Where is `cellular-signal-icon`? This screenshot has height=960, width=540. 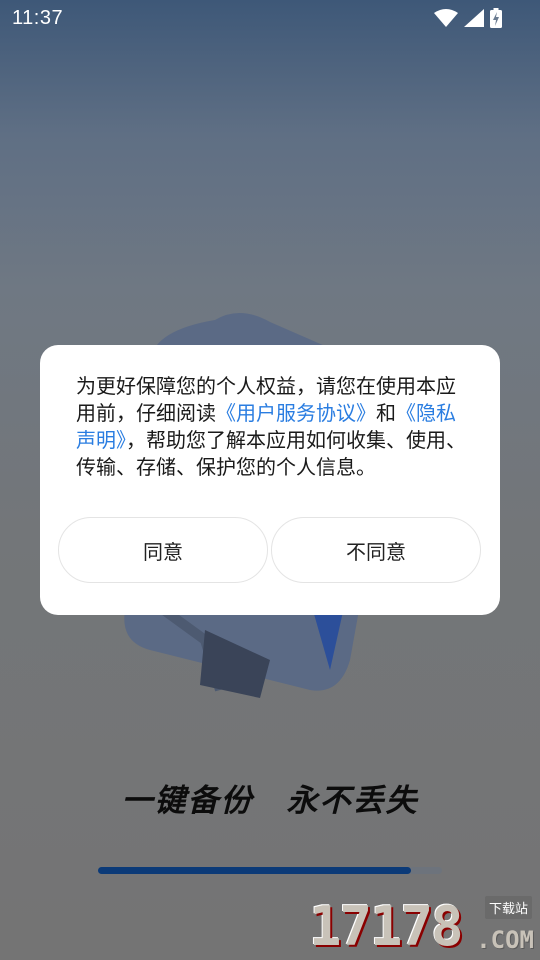 cellular-signal-icon is located at coordinates (474, 18).